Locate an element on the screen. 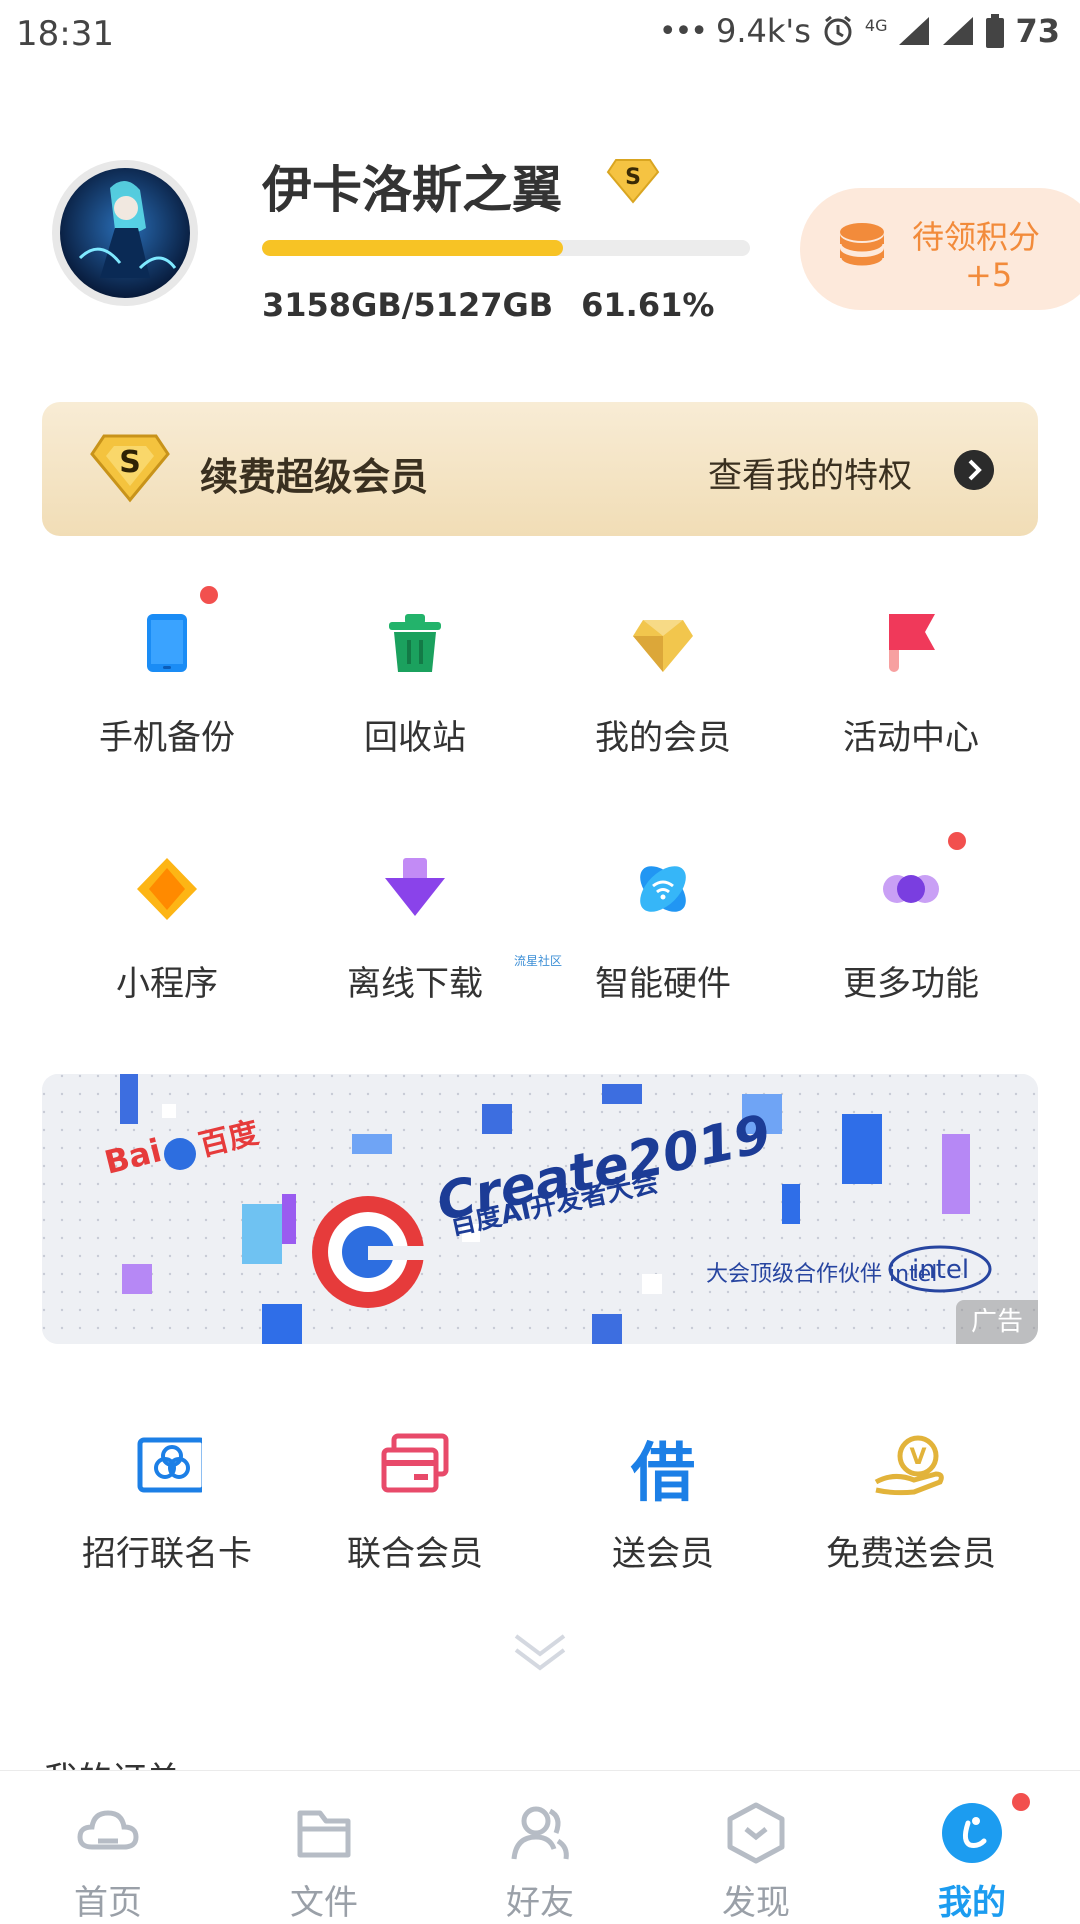 Image resolution: width=1080 pixels, height=1924 pixels. trash-icon is located at coordinates (415, 643).